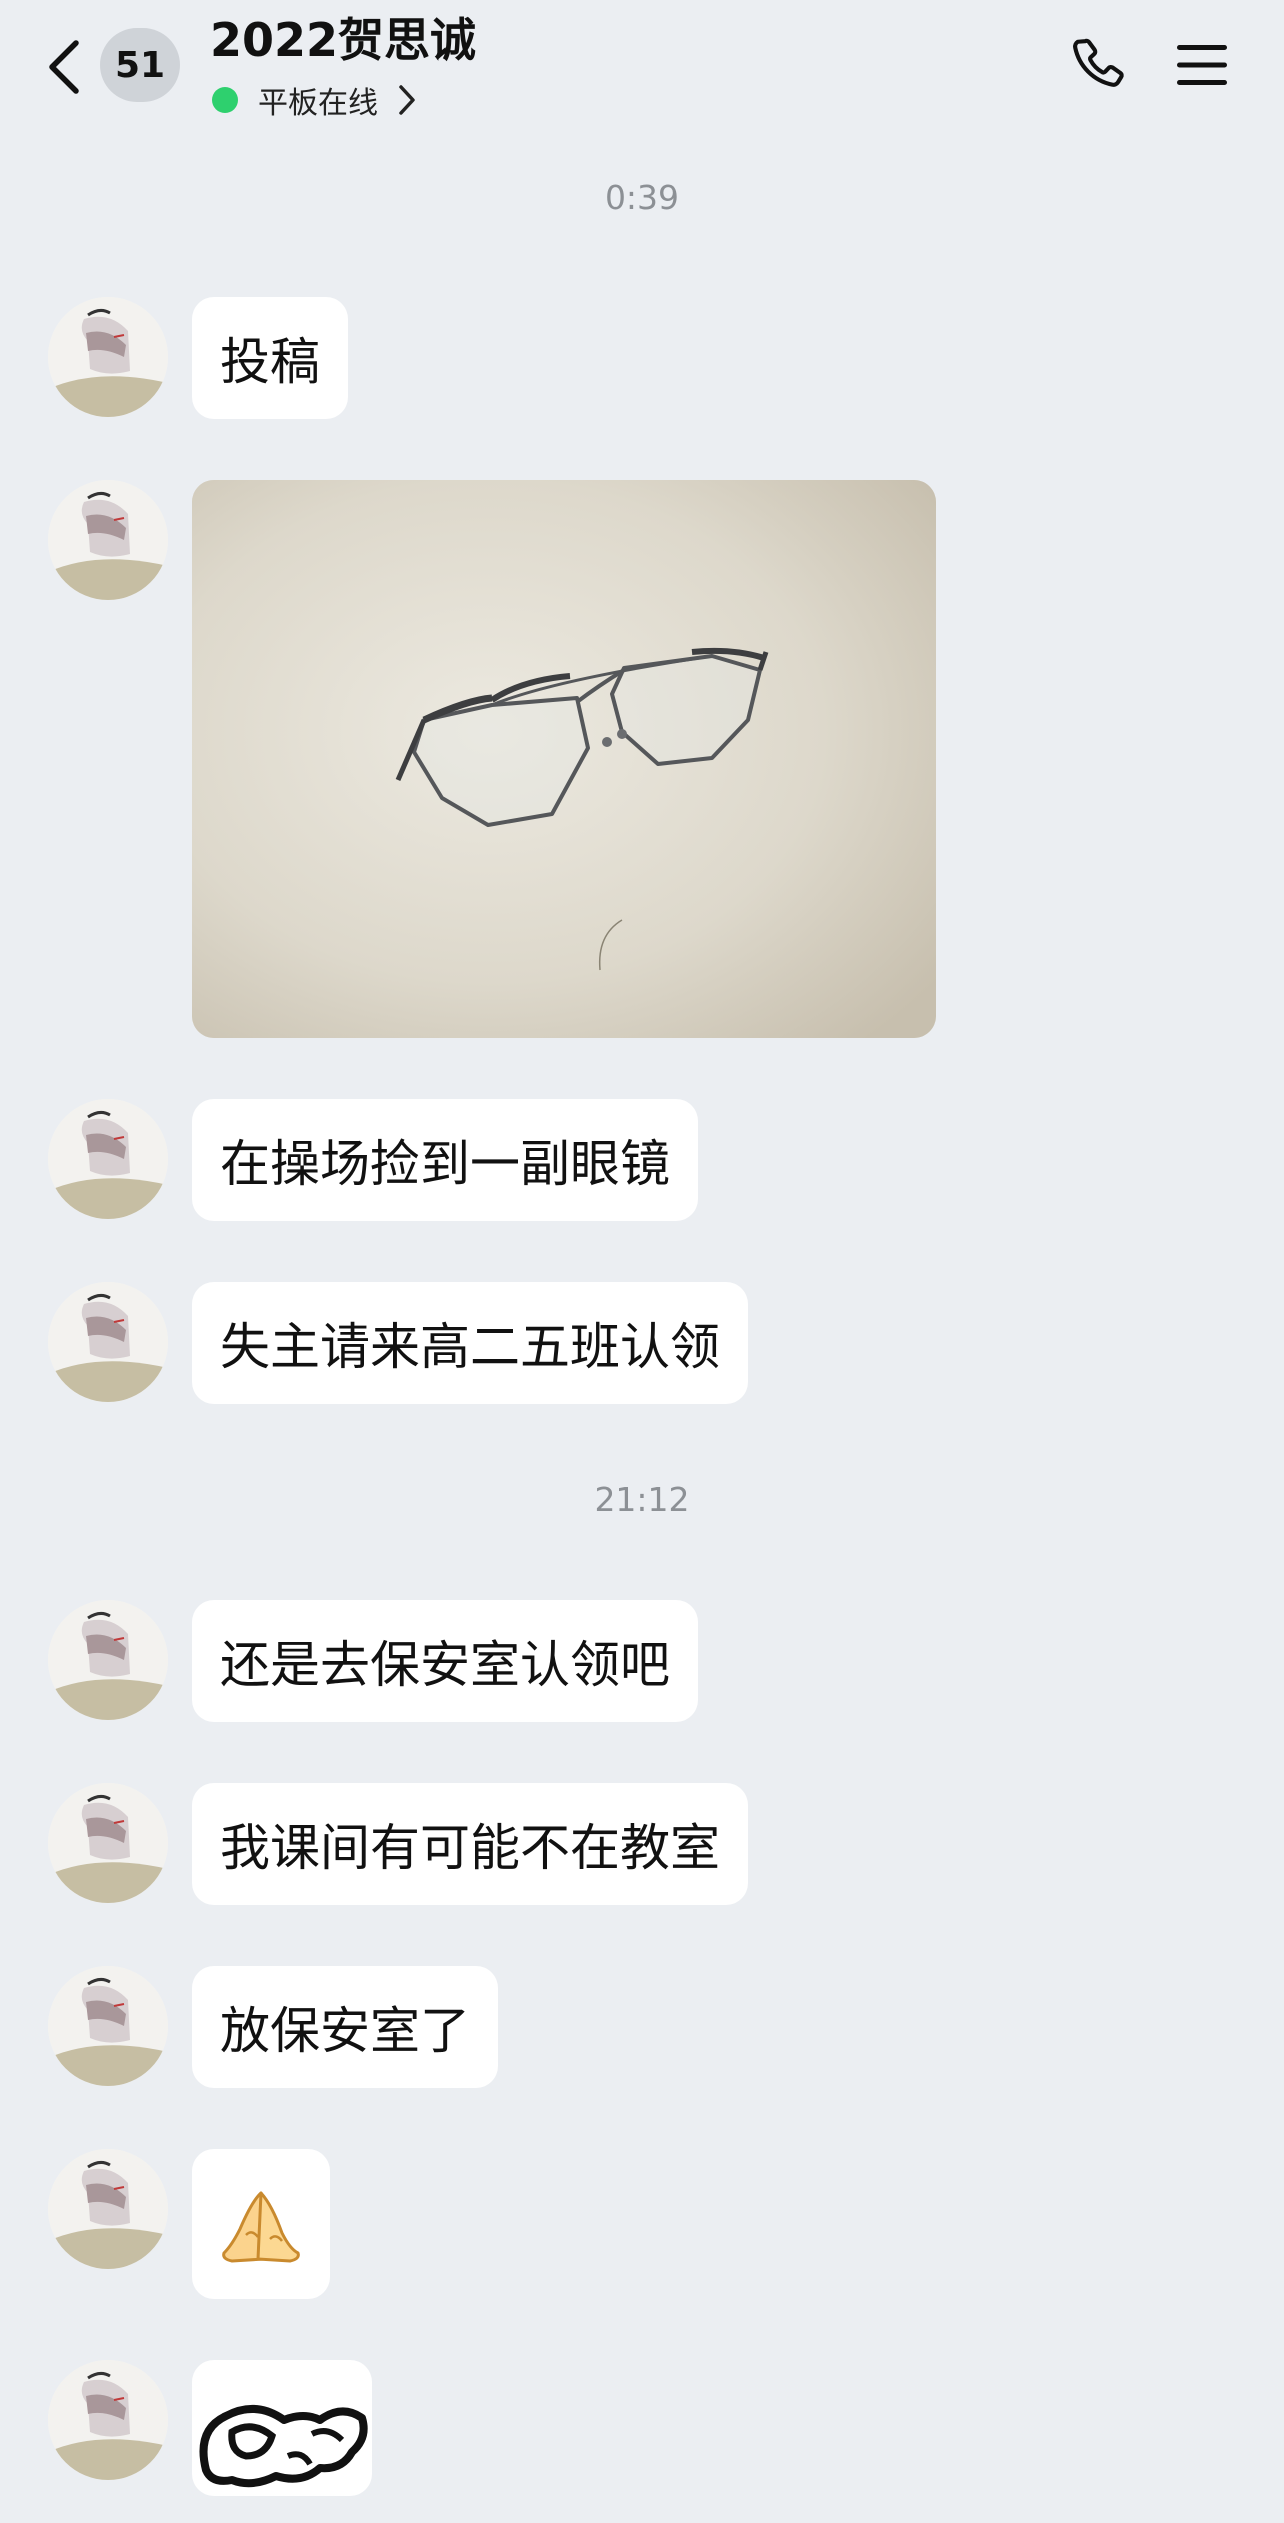 The width and height of the screenshot is (1284, 2523). I want to click on chat-title: 2022贺思诚, so click(343, 37).